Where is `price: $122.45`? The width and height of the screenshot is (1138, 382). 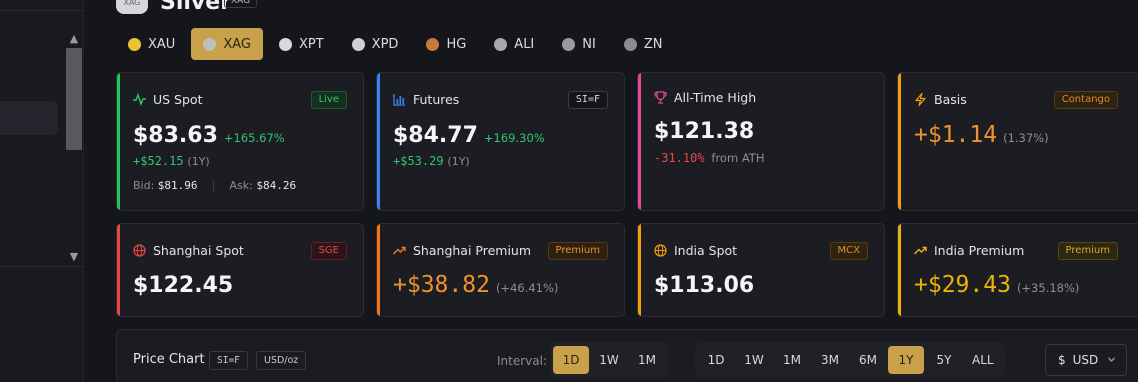
price: $122.45 is located at coordinates (183, 285).